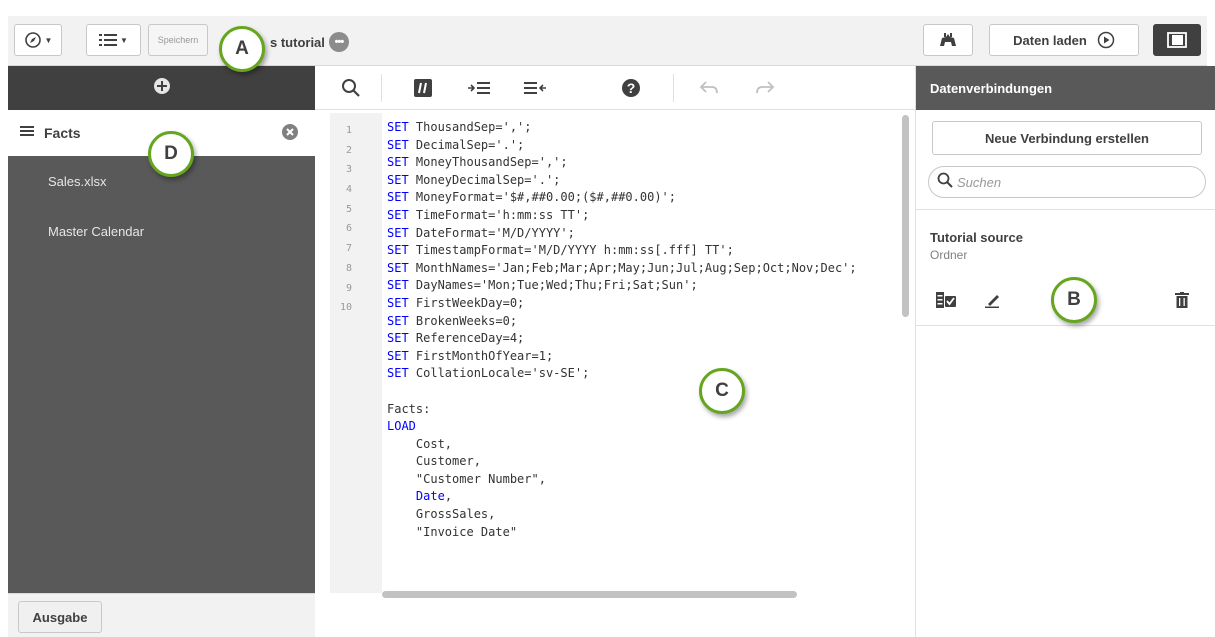 Image resolution: width=1215 pixels, height=637 pixels. I want to click on line-number-gutter: 1 2 3 4 5 6 7 8 9 10, so click(356, 353).